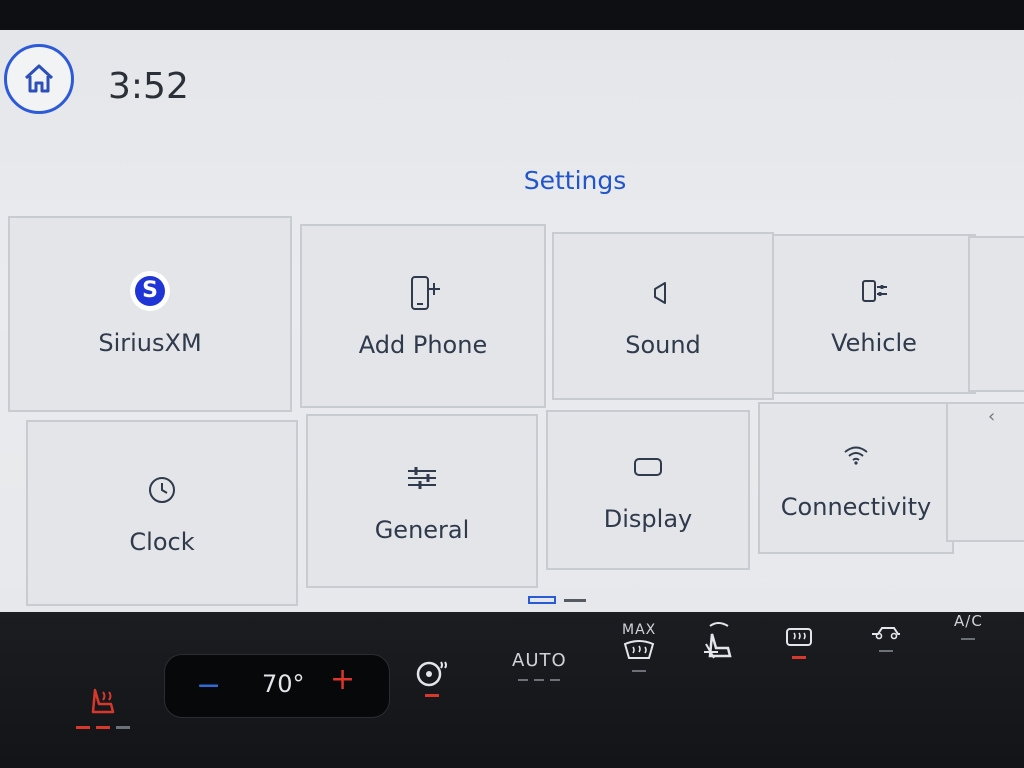 This screenshot has height=768, width=1024. I want to click on tile-add-phone: Add Phone, so click(423, 316).